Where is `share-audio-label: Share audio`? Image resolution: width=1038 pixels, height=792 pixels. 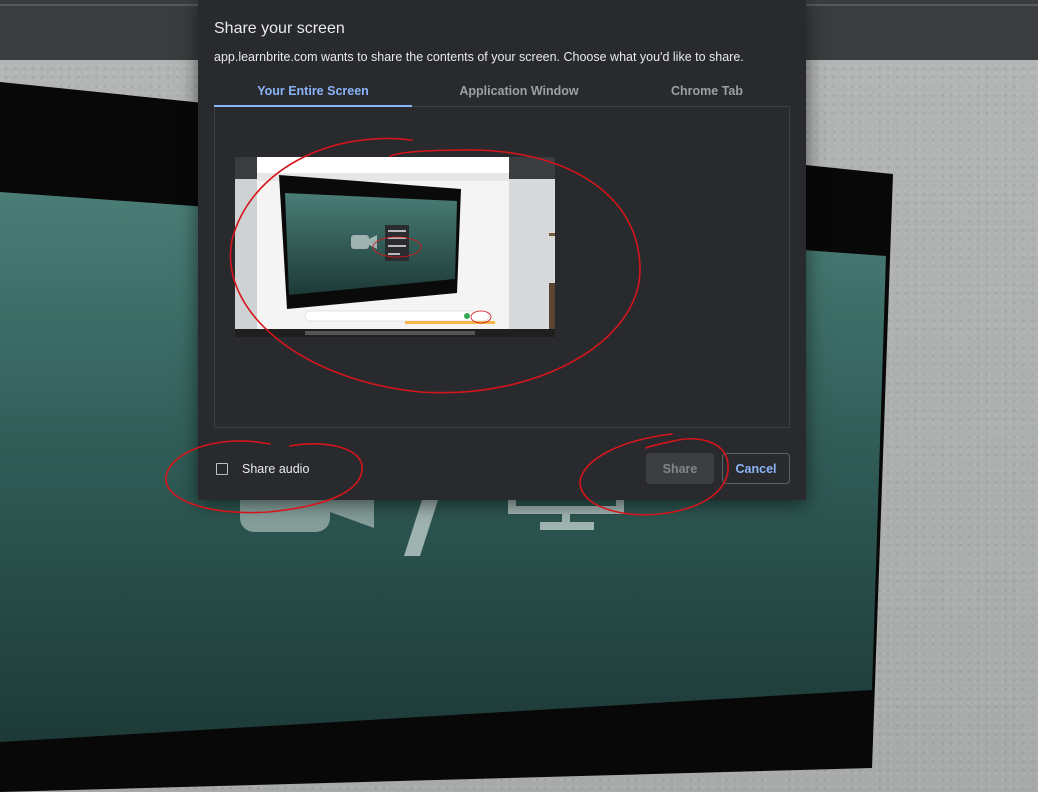 share-audio-label: Share audio is located at coordinates (276, 469).